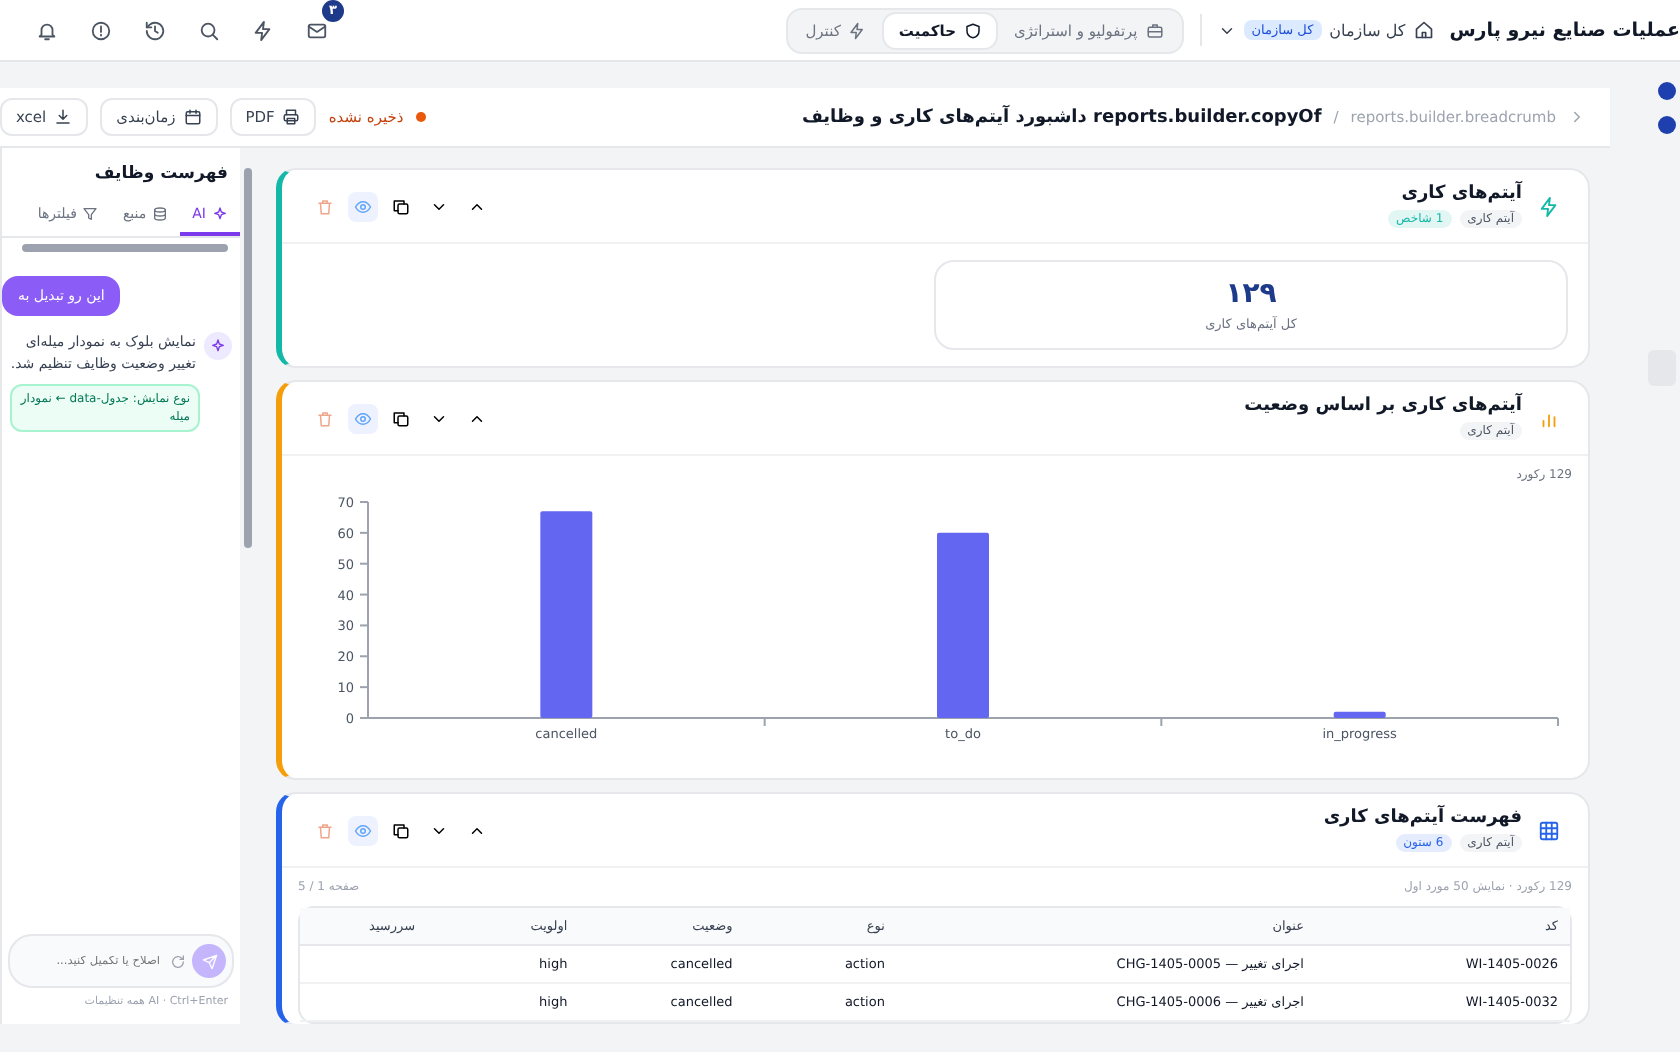 The width and height of the screenshot is (1680, 1052). I want to click on unsaved-dot-icon, so click(420, 117).